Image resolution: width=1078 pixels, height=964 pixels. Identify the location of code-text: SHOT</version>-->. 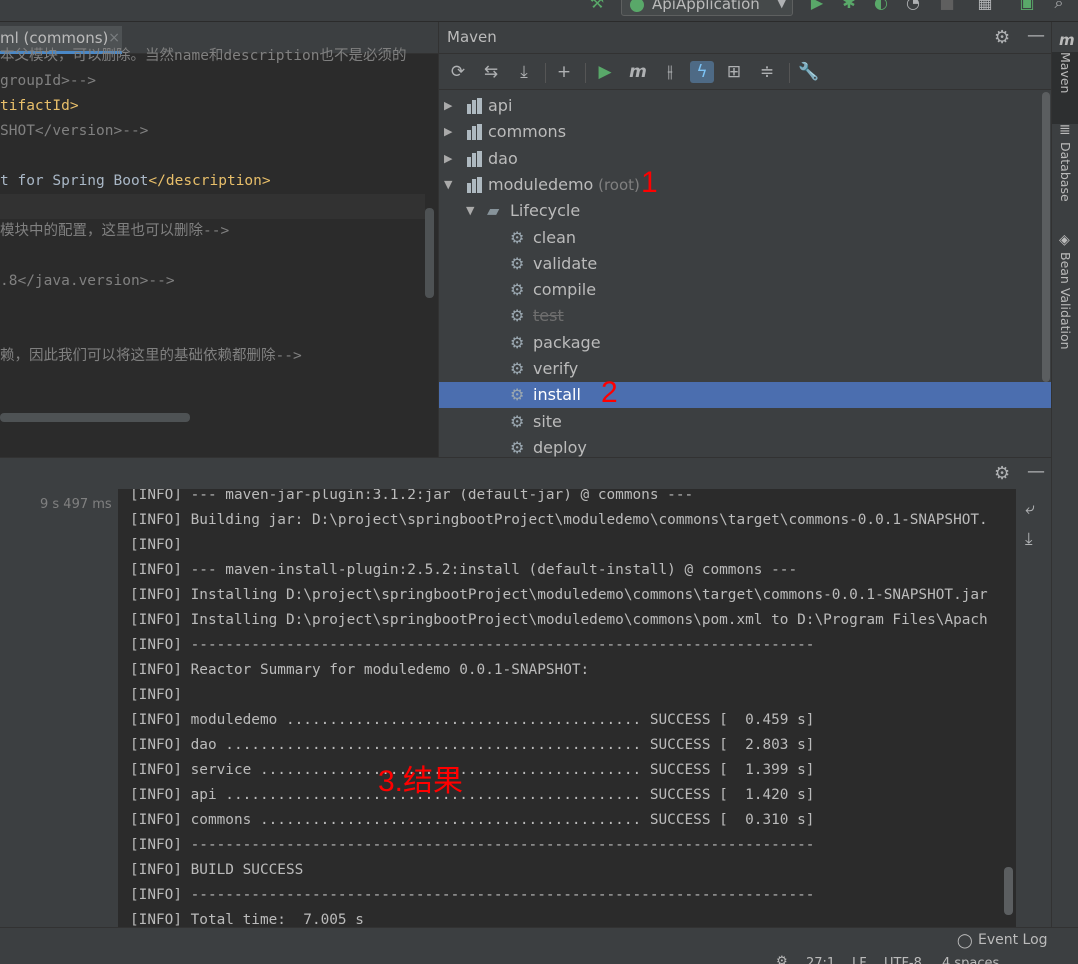
(74, 131).